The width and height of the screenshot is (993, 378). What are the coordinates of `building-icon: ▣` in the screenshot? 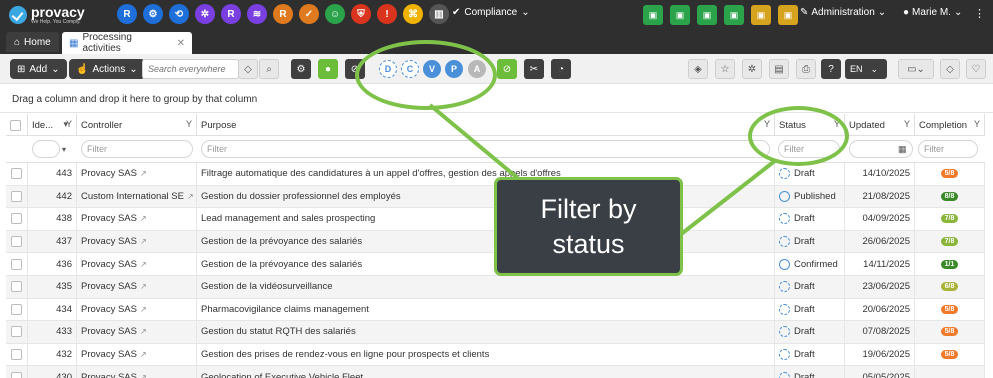 It's located at (653, 15).